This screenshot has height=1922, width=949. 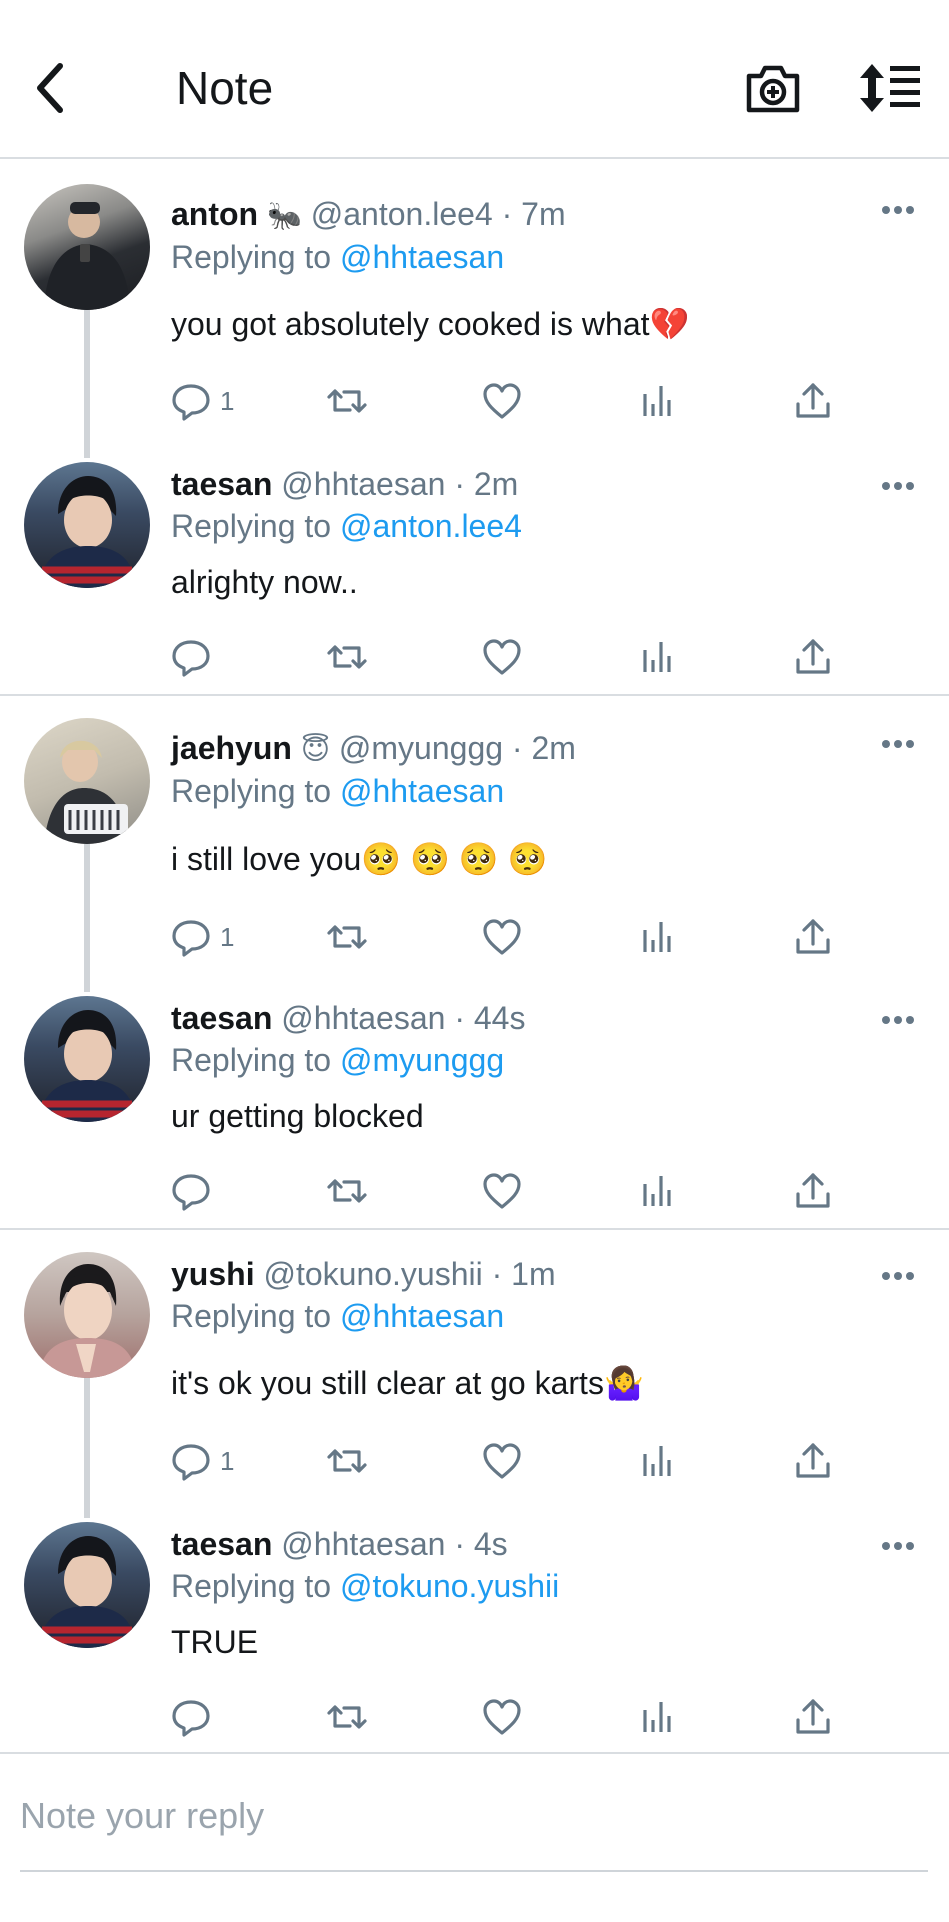 What do you see at coordinates (372, 1274) in the screenshot?
I see `handle: @tokuno.yushii` at bounding box center [372, 1274].